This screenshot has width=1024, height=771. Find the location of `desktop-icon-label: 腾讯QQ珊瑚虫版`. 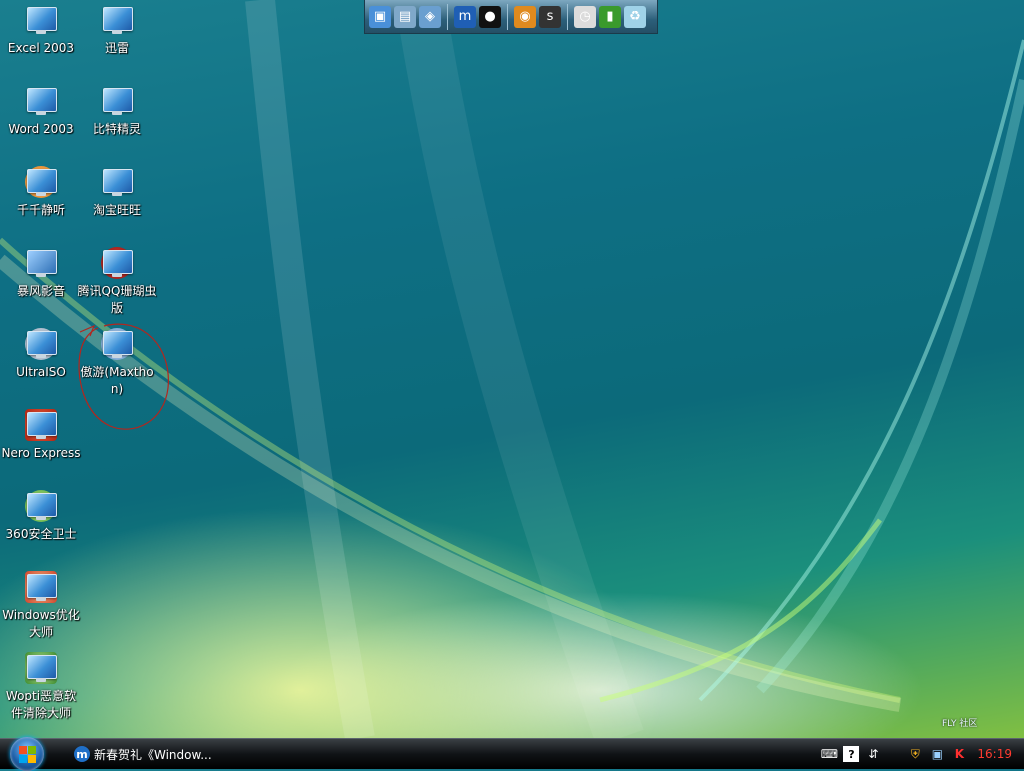

desktop-icon-label: 腾讯QQ珊瑚虫版 is located at coordinates (117, 299).